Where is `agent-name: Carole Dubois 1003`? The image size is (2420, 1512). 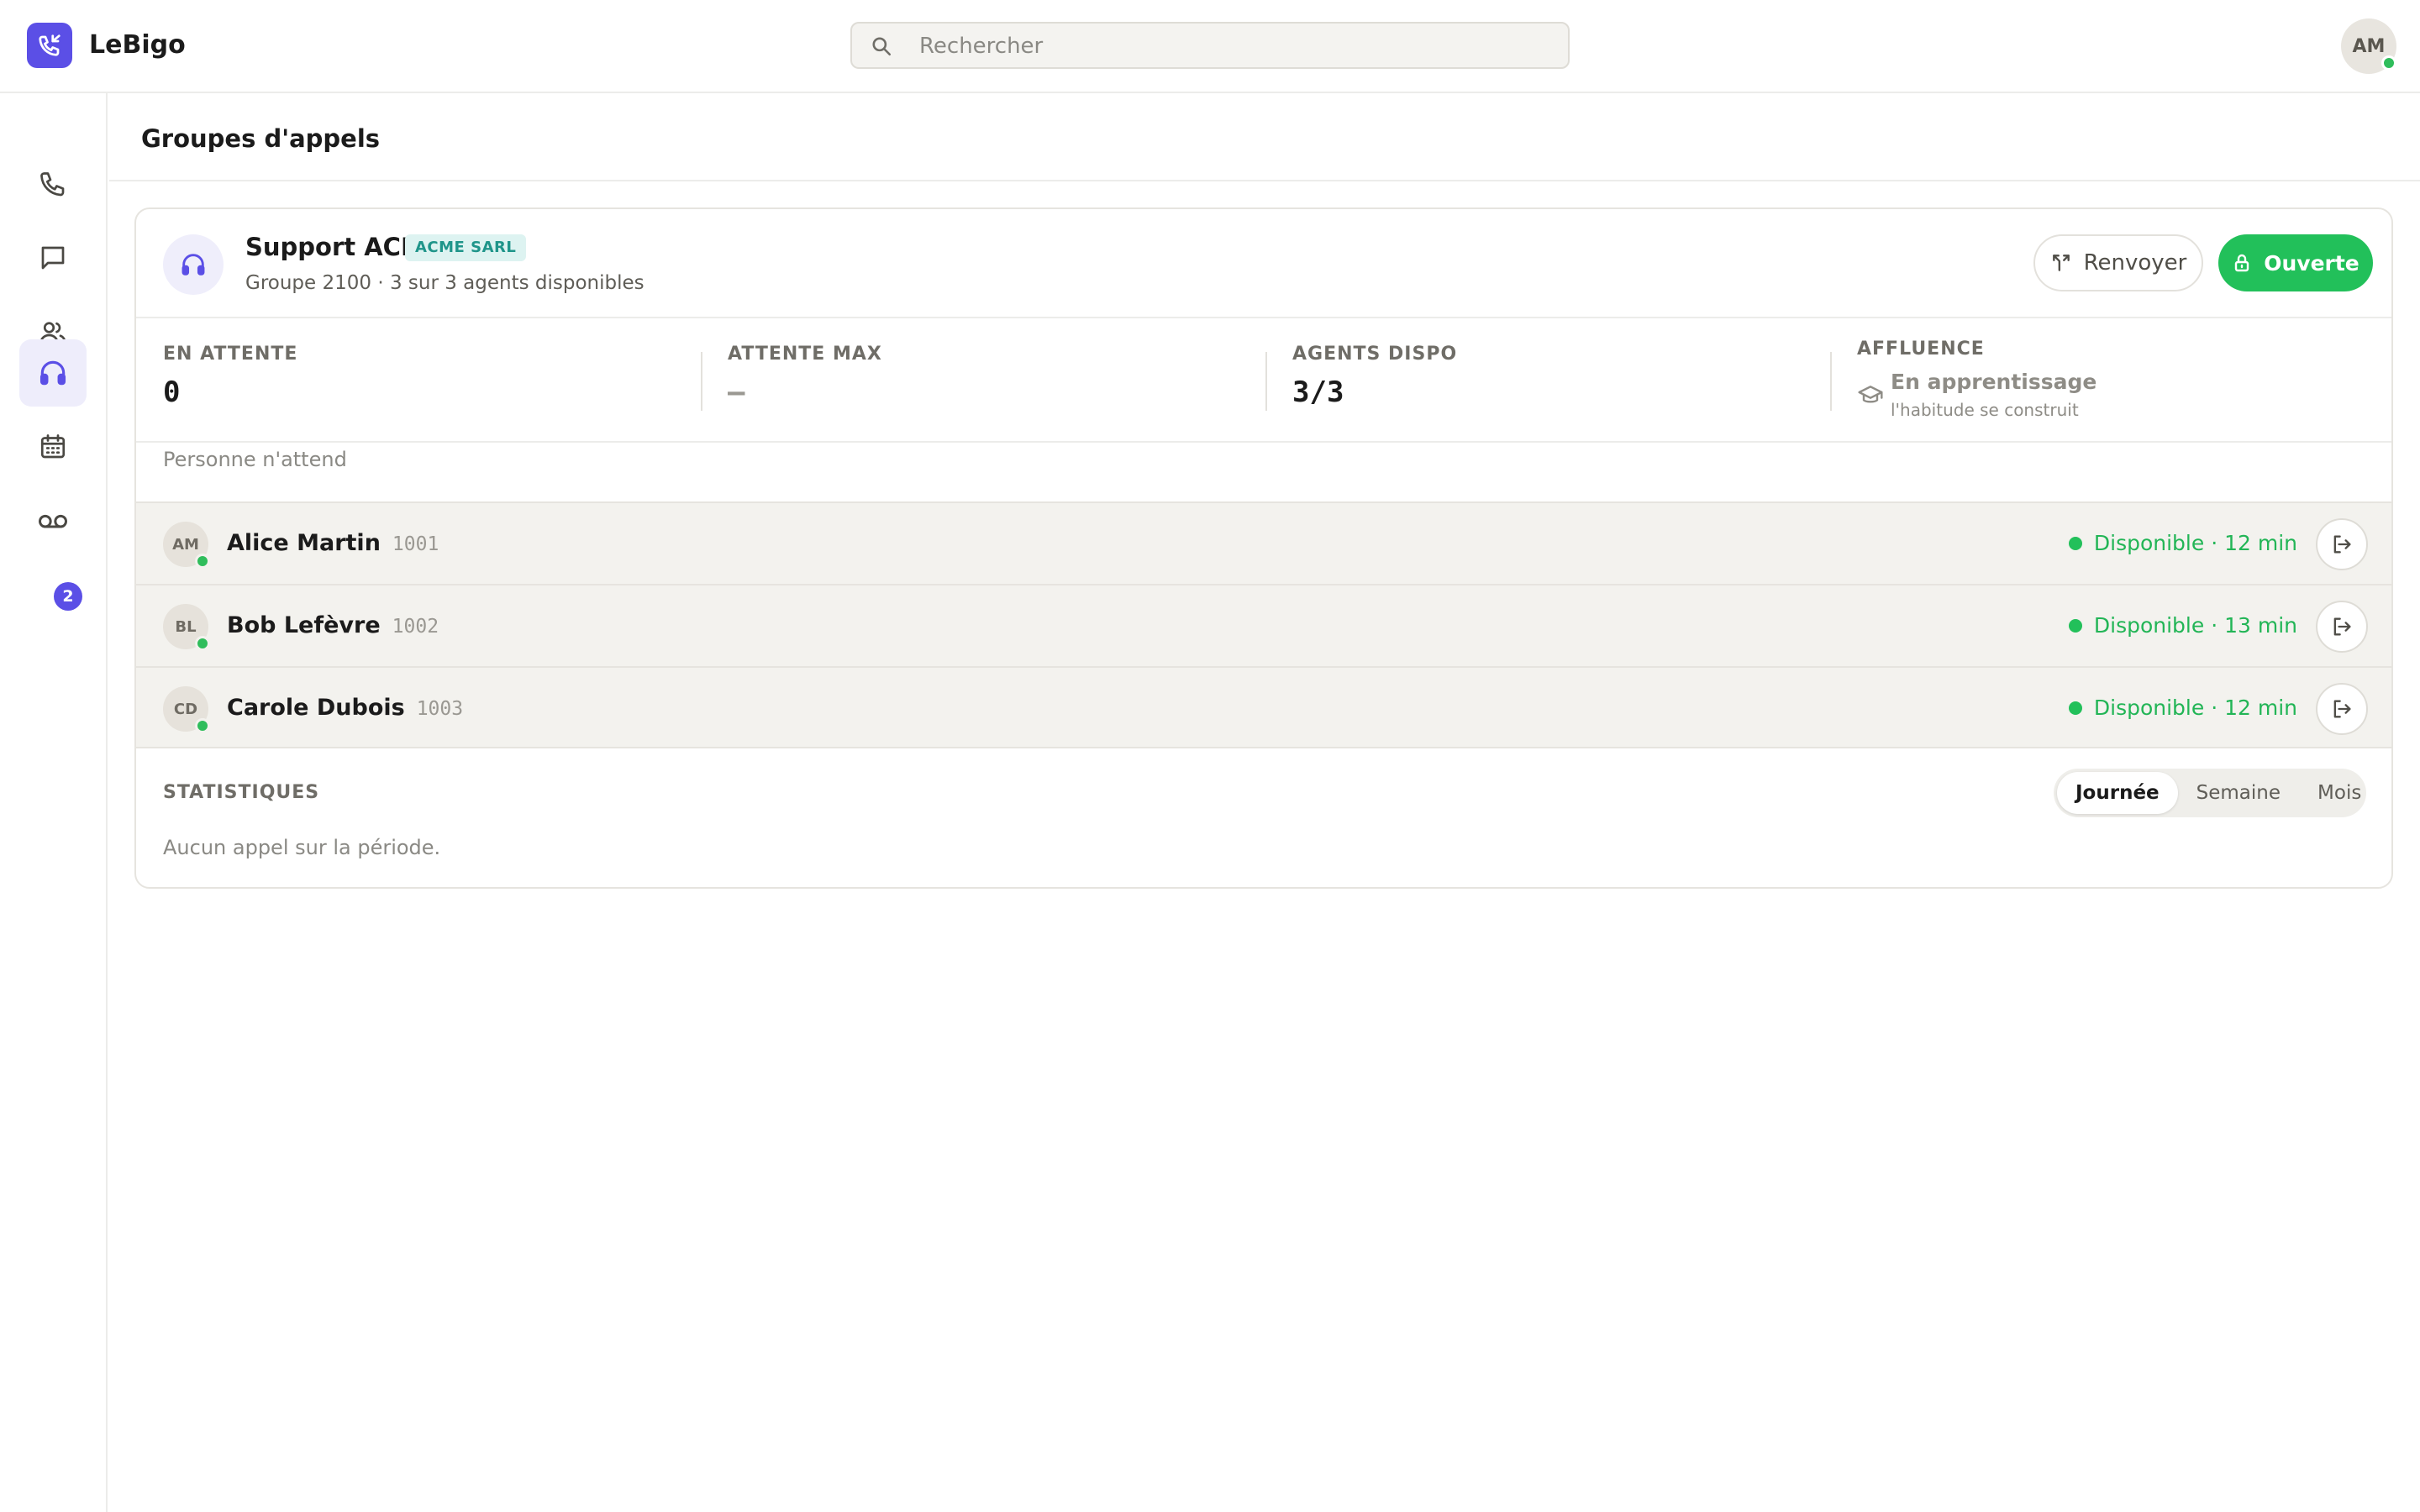
agent-name: Carole Dubois 1003 is located at coordinates (345, 708).